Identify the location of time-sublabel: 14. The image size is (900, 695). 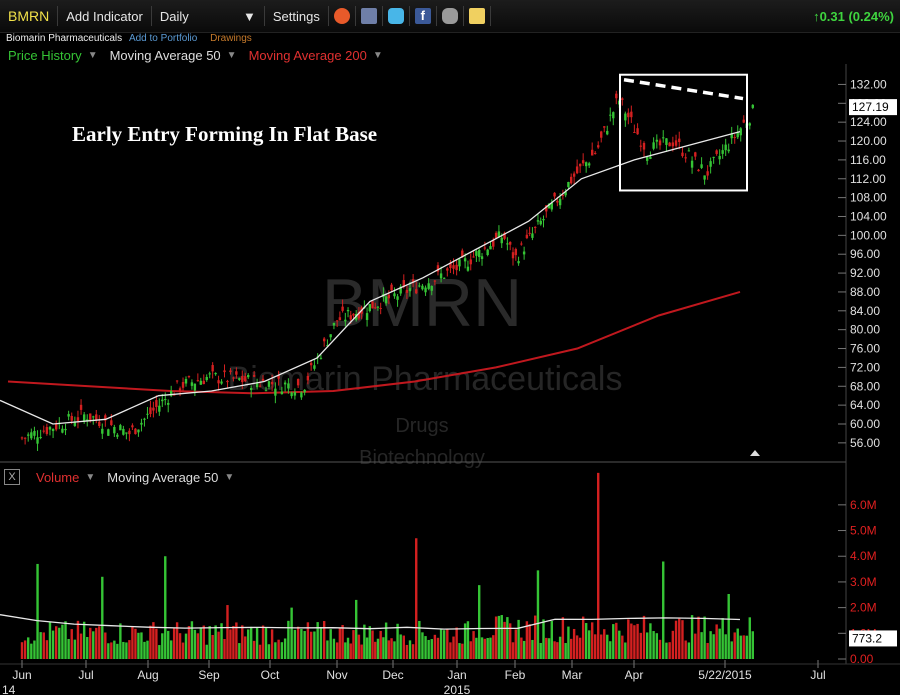
(9, 689).